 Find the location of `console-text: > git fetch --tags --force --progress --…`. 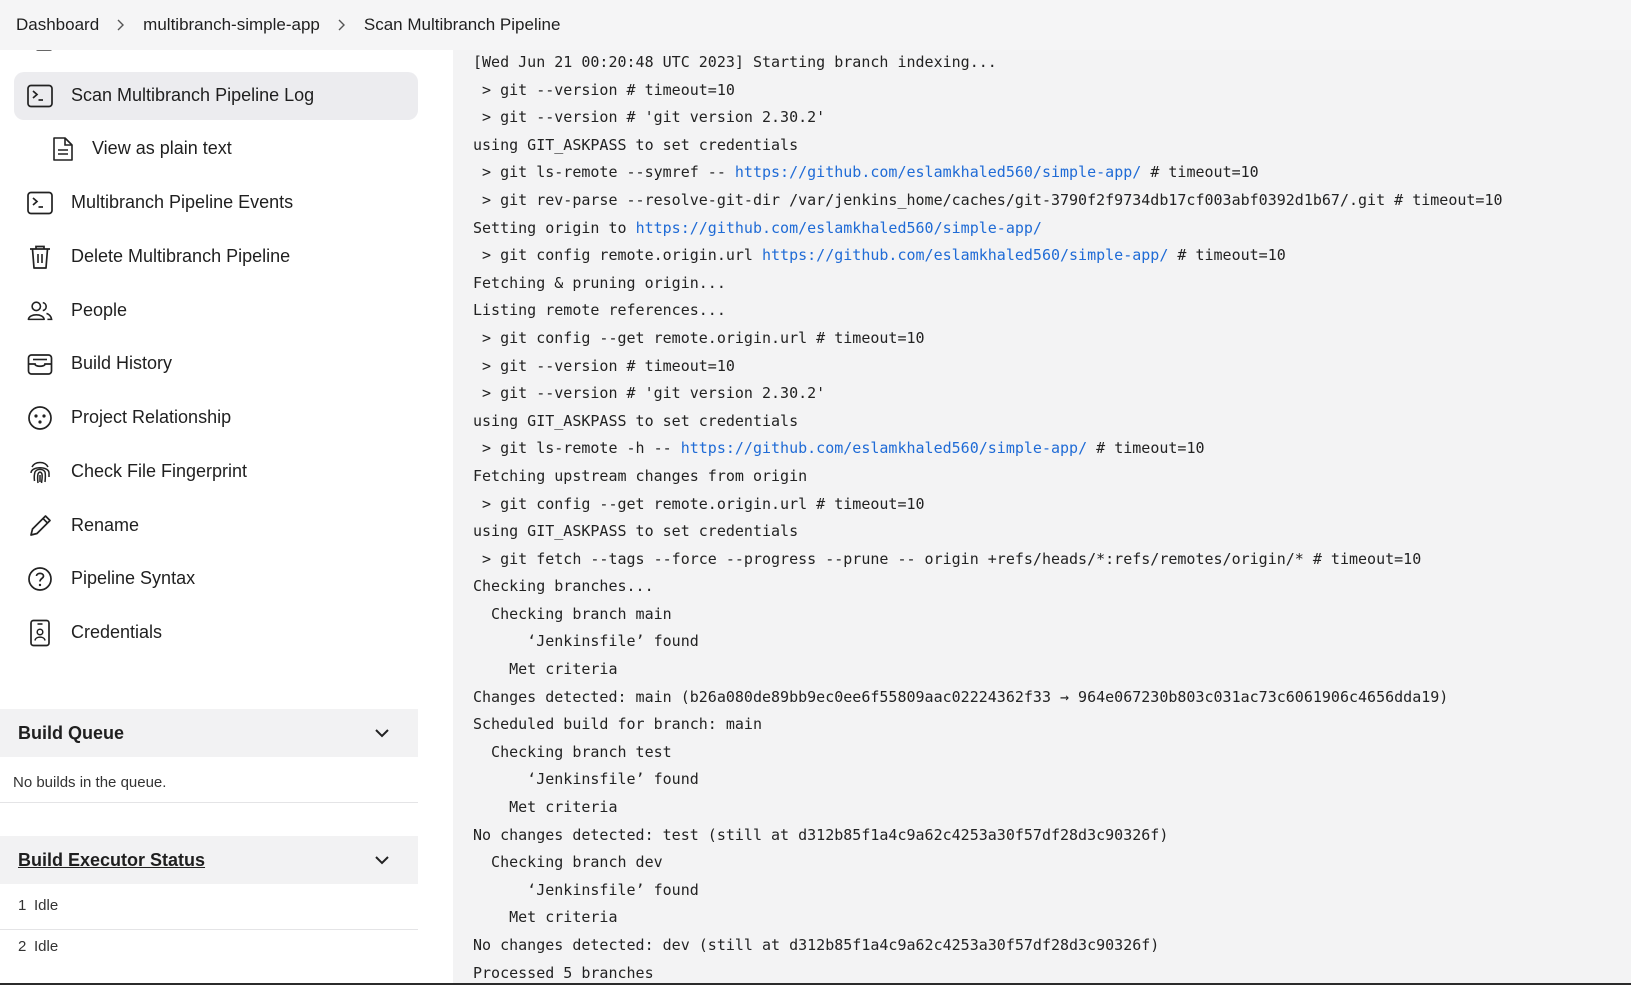

console-text: > git fetch --tags --force --progress --… is located at coordinates (947, 558).